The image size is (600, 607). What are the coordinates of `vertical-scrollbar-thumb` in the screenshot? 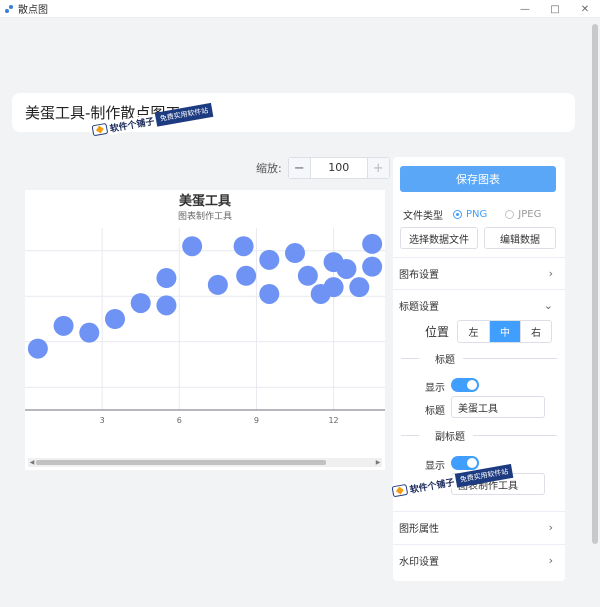 It's located at (595, 284).